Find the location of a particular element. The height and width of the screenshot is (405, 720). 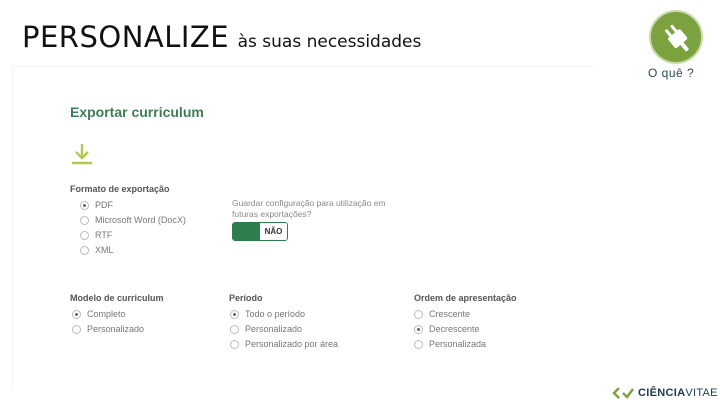

format-option-docx: Microsoft Word (DocX) is located at coordinates (133, 220).